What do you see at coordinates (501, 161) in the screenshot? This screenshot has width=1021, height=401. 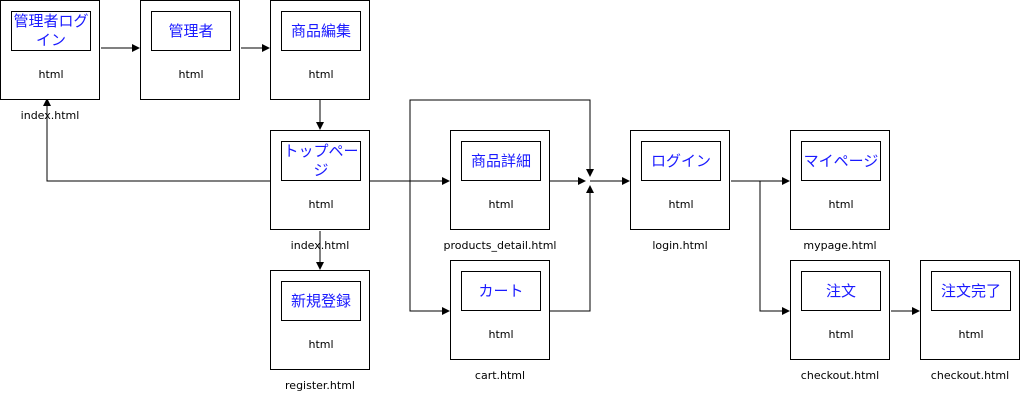 I see `node-title: 商品詳細` at bounding box center [501, 161].